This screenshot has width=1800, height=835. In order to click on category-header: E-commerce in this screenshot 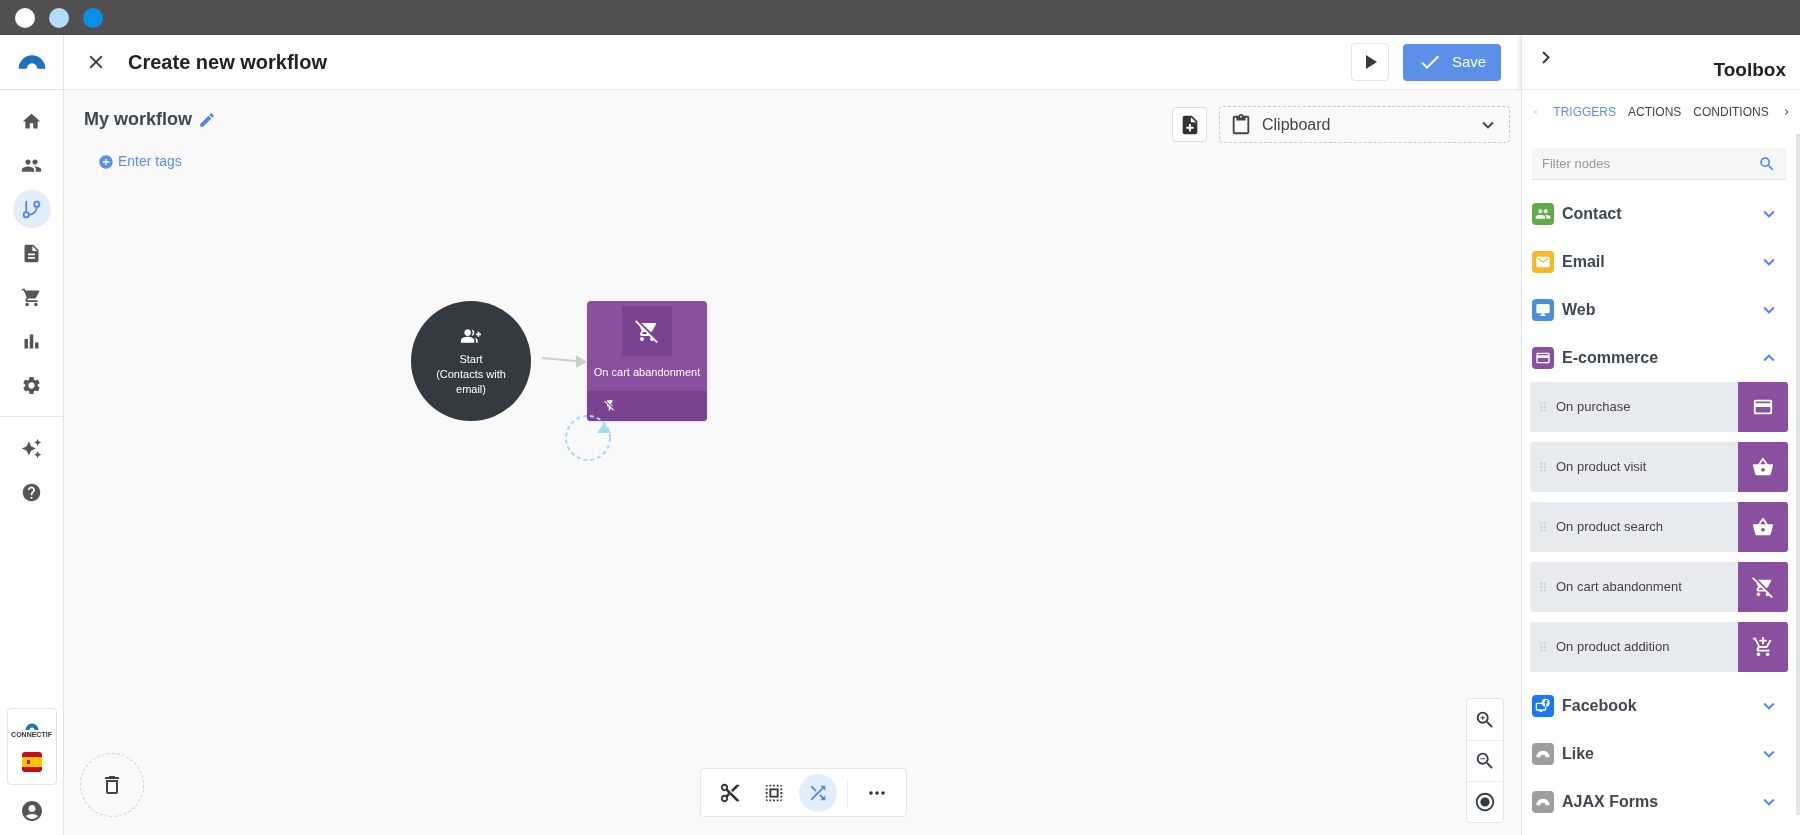, I will do `click(1659, 358)`.